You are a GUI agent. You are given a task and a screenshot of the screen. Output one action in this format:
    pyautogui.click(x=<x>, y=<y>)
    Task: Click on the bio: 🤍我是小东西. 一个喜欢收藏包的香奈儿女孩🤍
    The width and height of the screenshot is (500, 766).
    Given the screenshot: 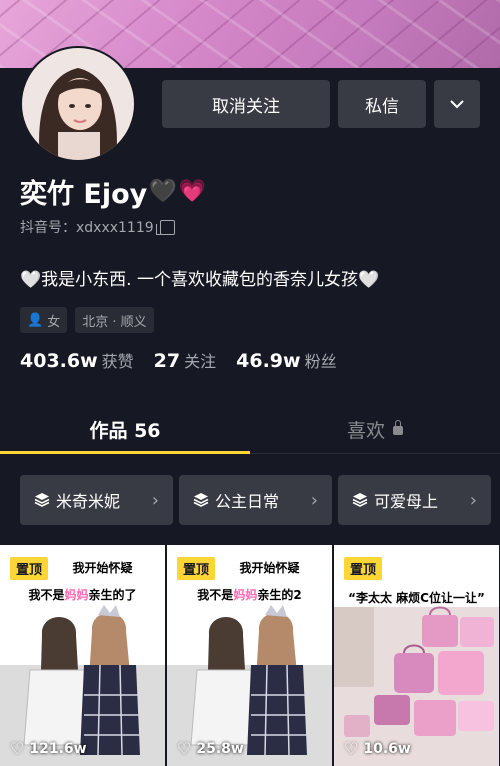 What is the action you would take?
    pyautogui.click(x=200, y=280)
    